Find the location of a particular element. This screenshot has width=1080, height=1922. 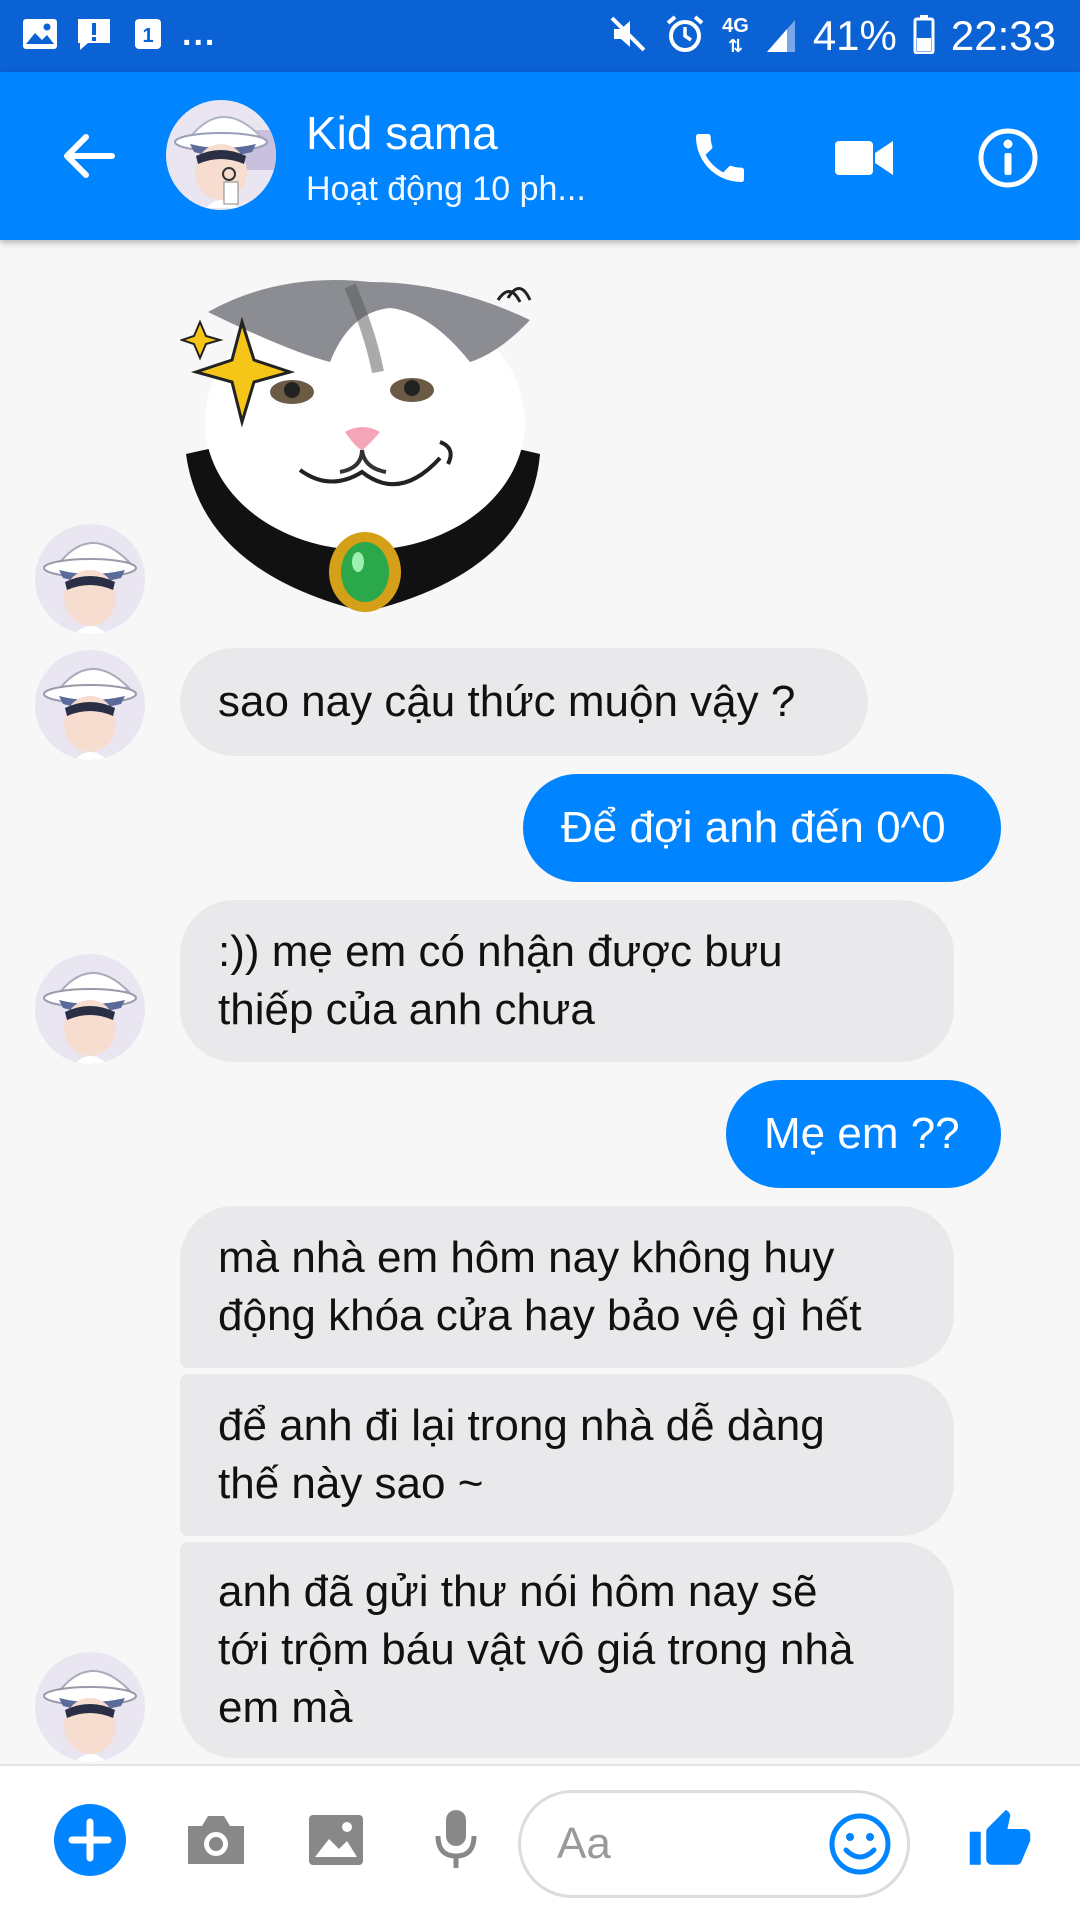

contact-name: Kid sama is located at coordinates (402, 133).